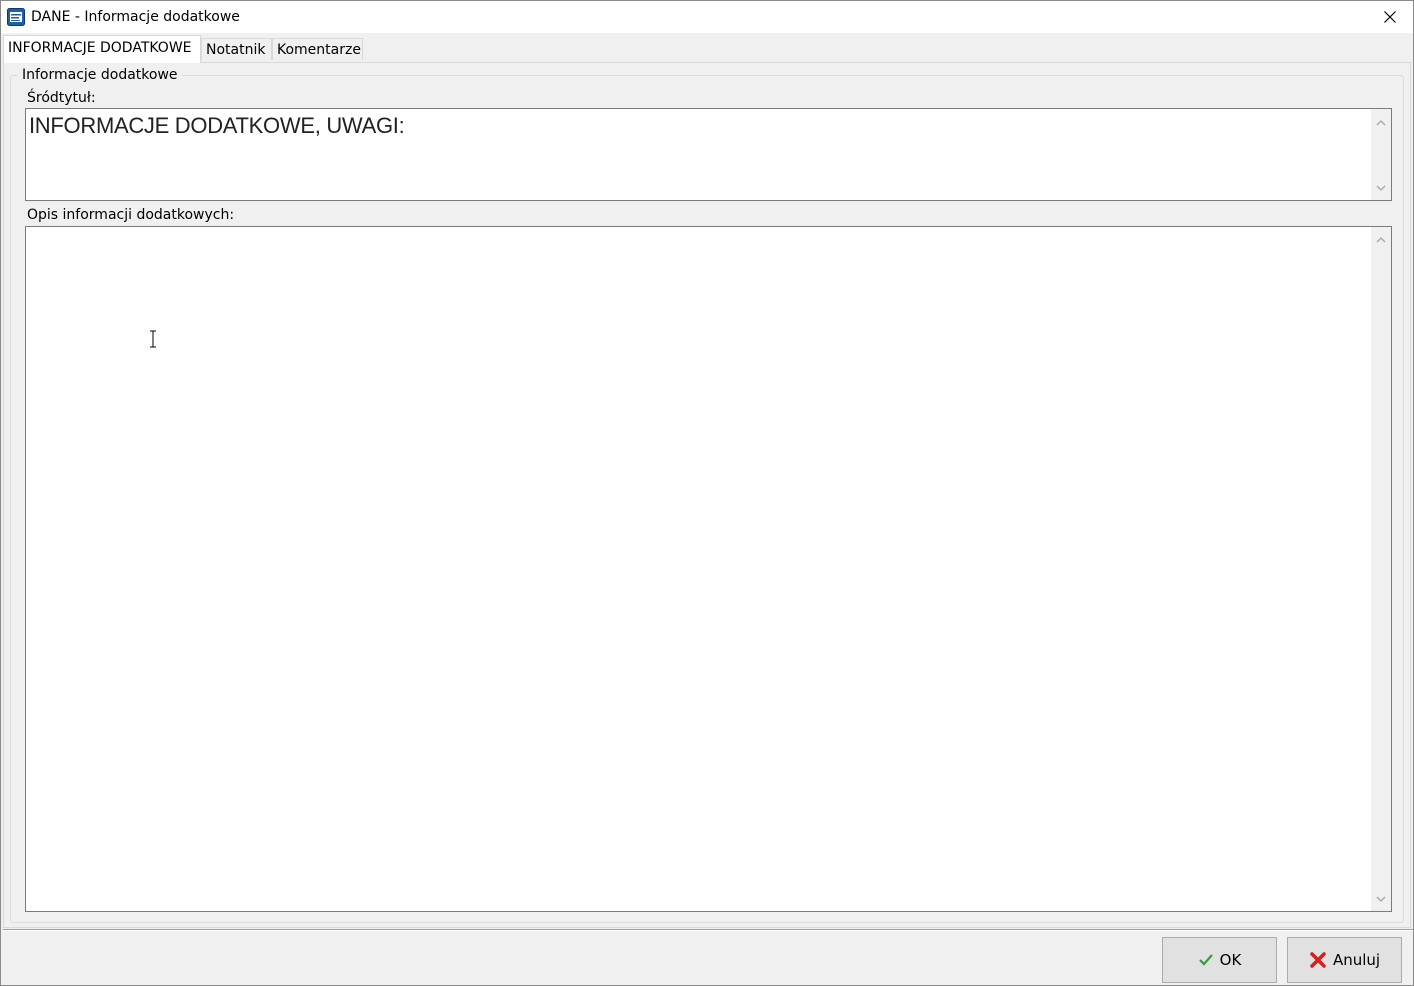 Image resolution: width=1414 pixels, height=986 pixels. I want to click on tab-label: INFORMACJE DODATKOWE, so click(100, 48).